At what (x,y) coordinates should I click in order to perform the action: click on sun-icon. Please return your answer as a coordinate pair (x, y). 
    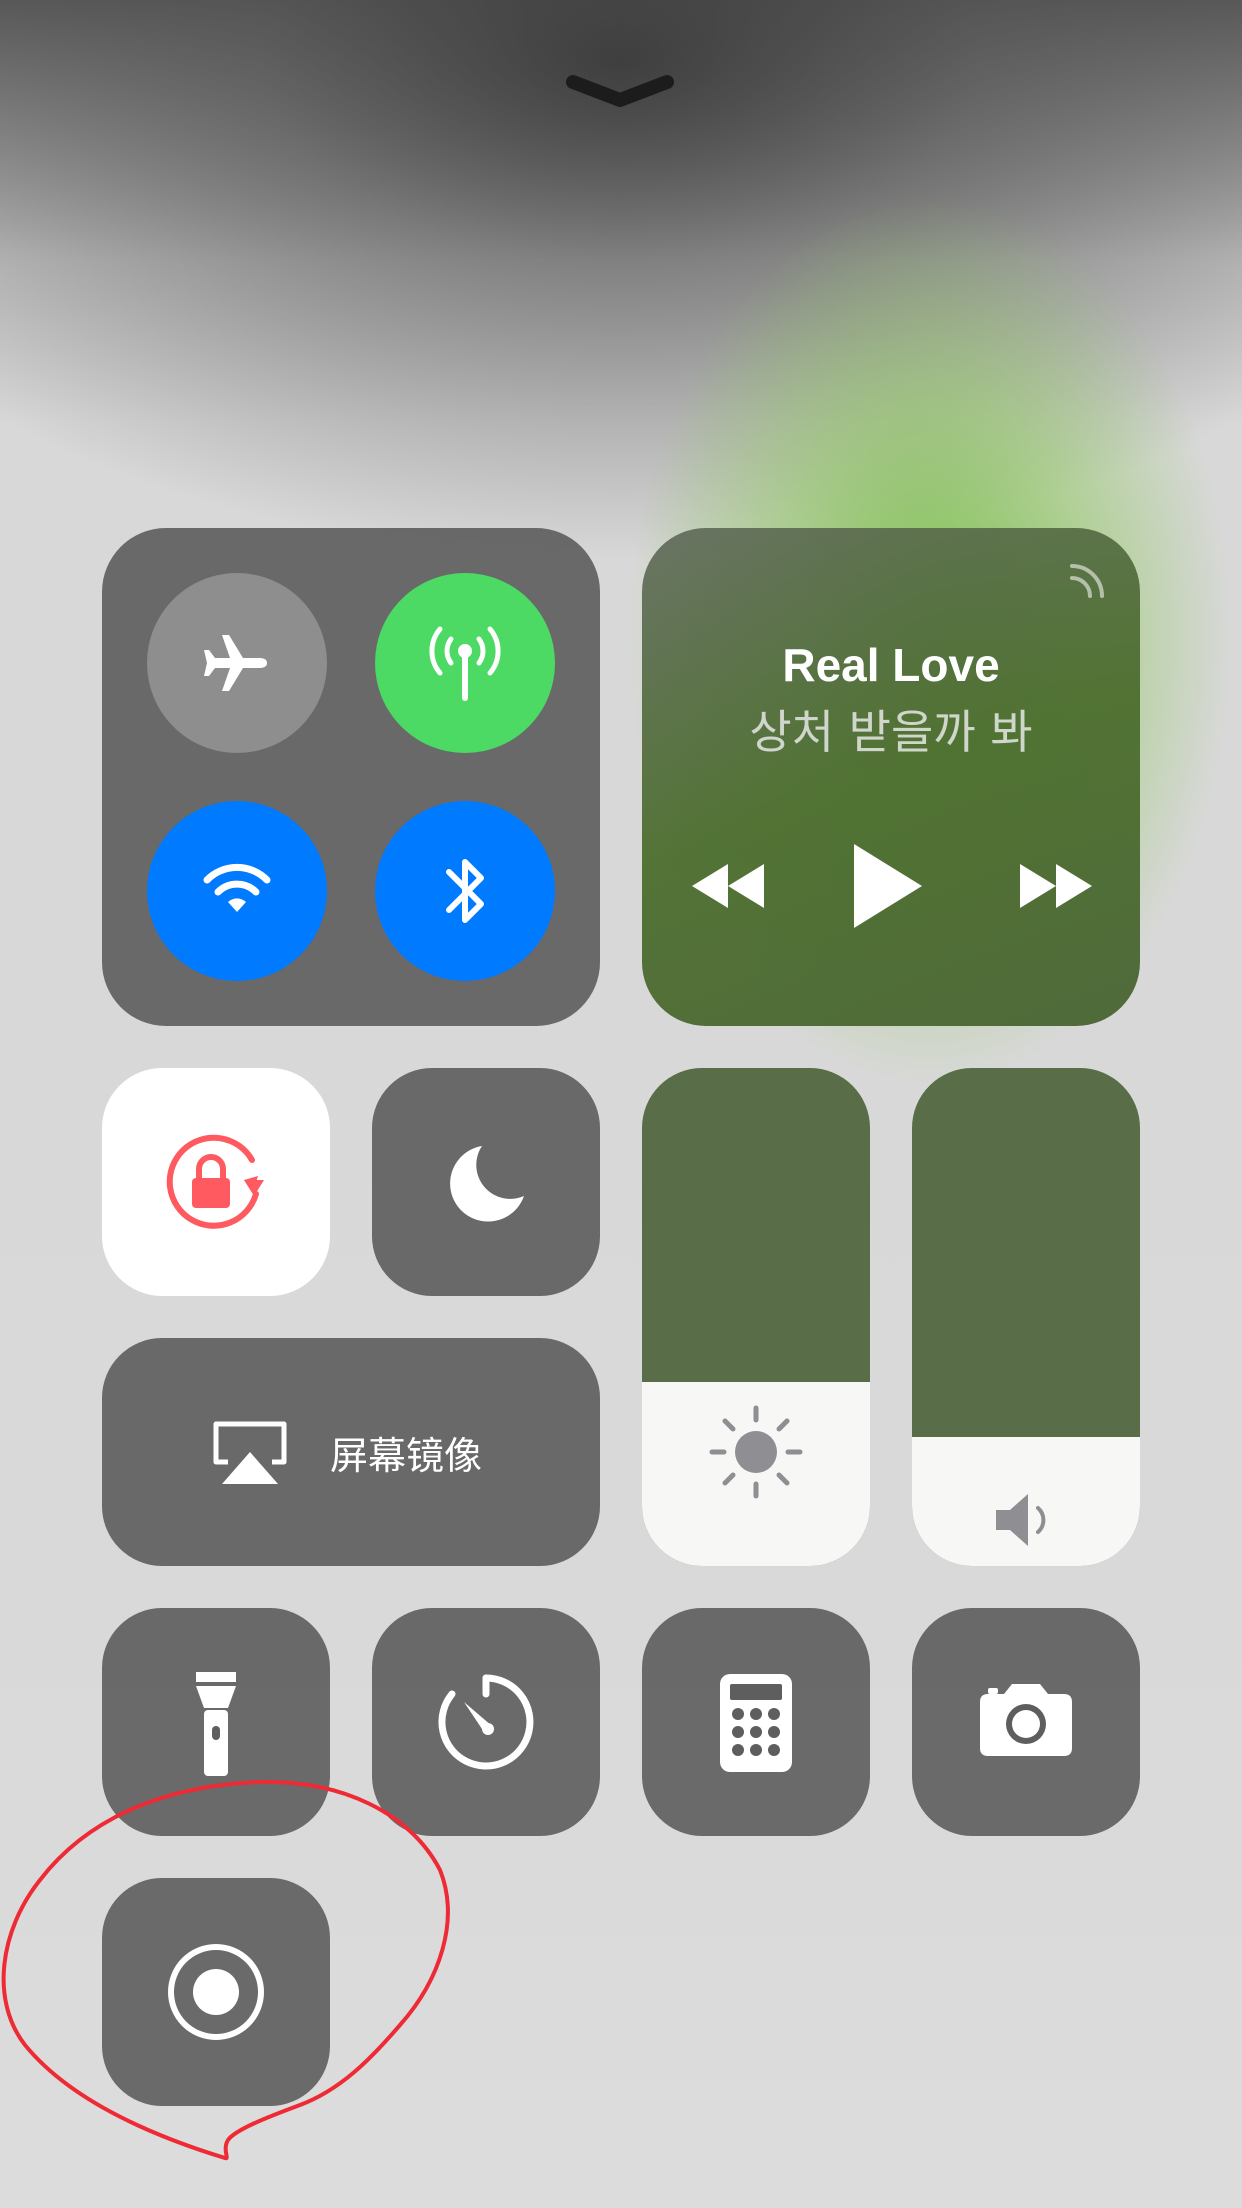
    Looking at the image, I should click on (756, 1452).